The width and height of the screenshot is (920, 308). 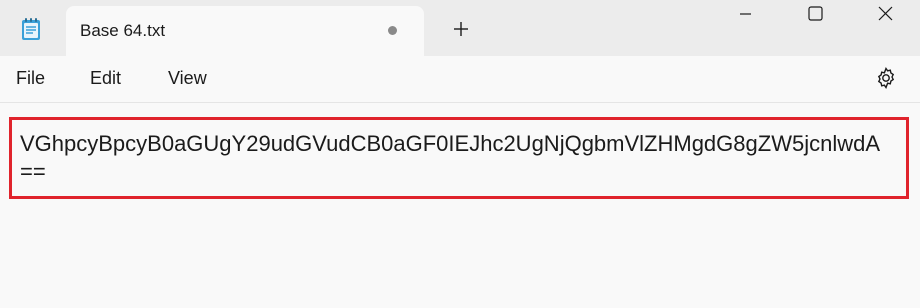 What do you see at coordinates (105, 78) in the screenshot?
I see `menu-edit: Edit` at bounding box center [105, 78].